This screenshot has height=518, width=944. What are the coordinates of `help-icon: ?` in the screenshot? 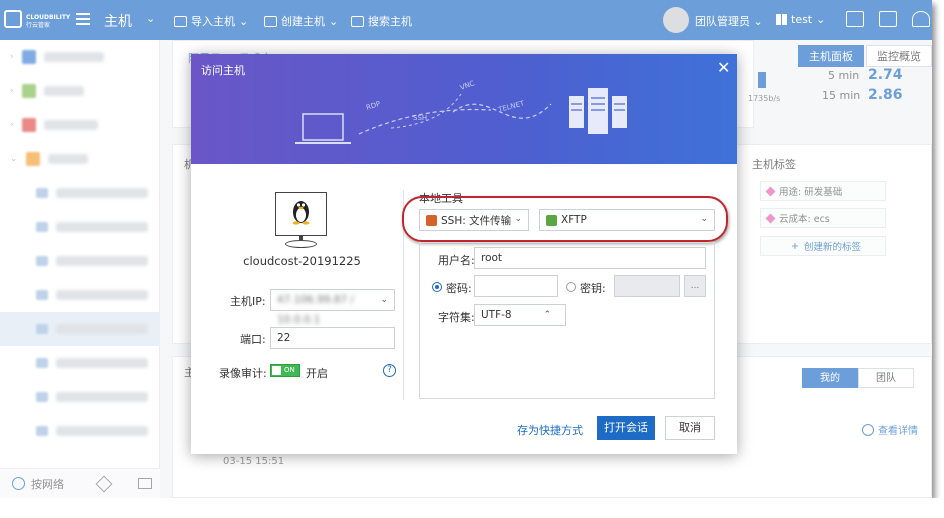 It's located at (389, 370).